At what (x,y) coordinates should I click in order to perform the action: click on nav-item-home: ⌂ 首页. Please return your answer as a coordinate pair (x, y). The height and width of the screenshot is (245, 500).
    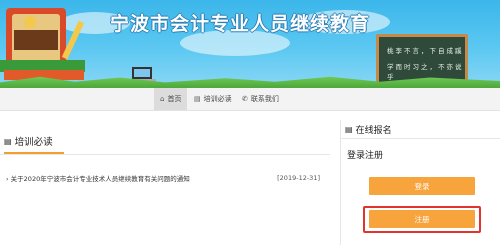
    Looking at the image, I should click on (171, 99).